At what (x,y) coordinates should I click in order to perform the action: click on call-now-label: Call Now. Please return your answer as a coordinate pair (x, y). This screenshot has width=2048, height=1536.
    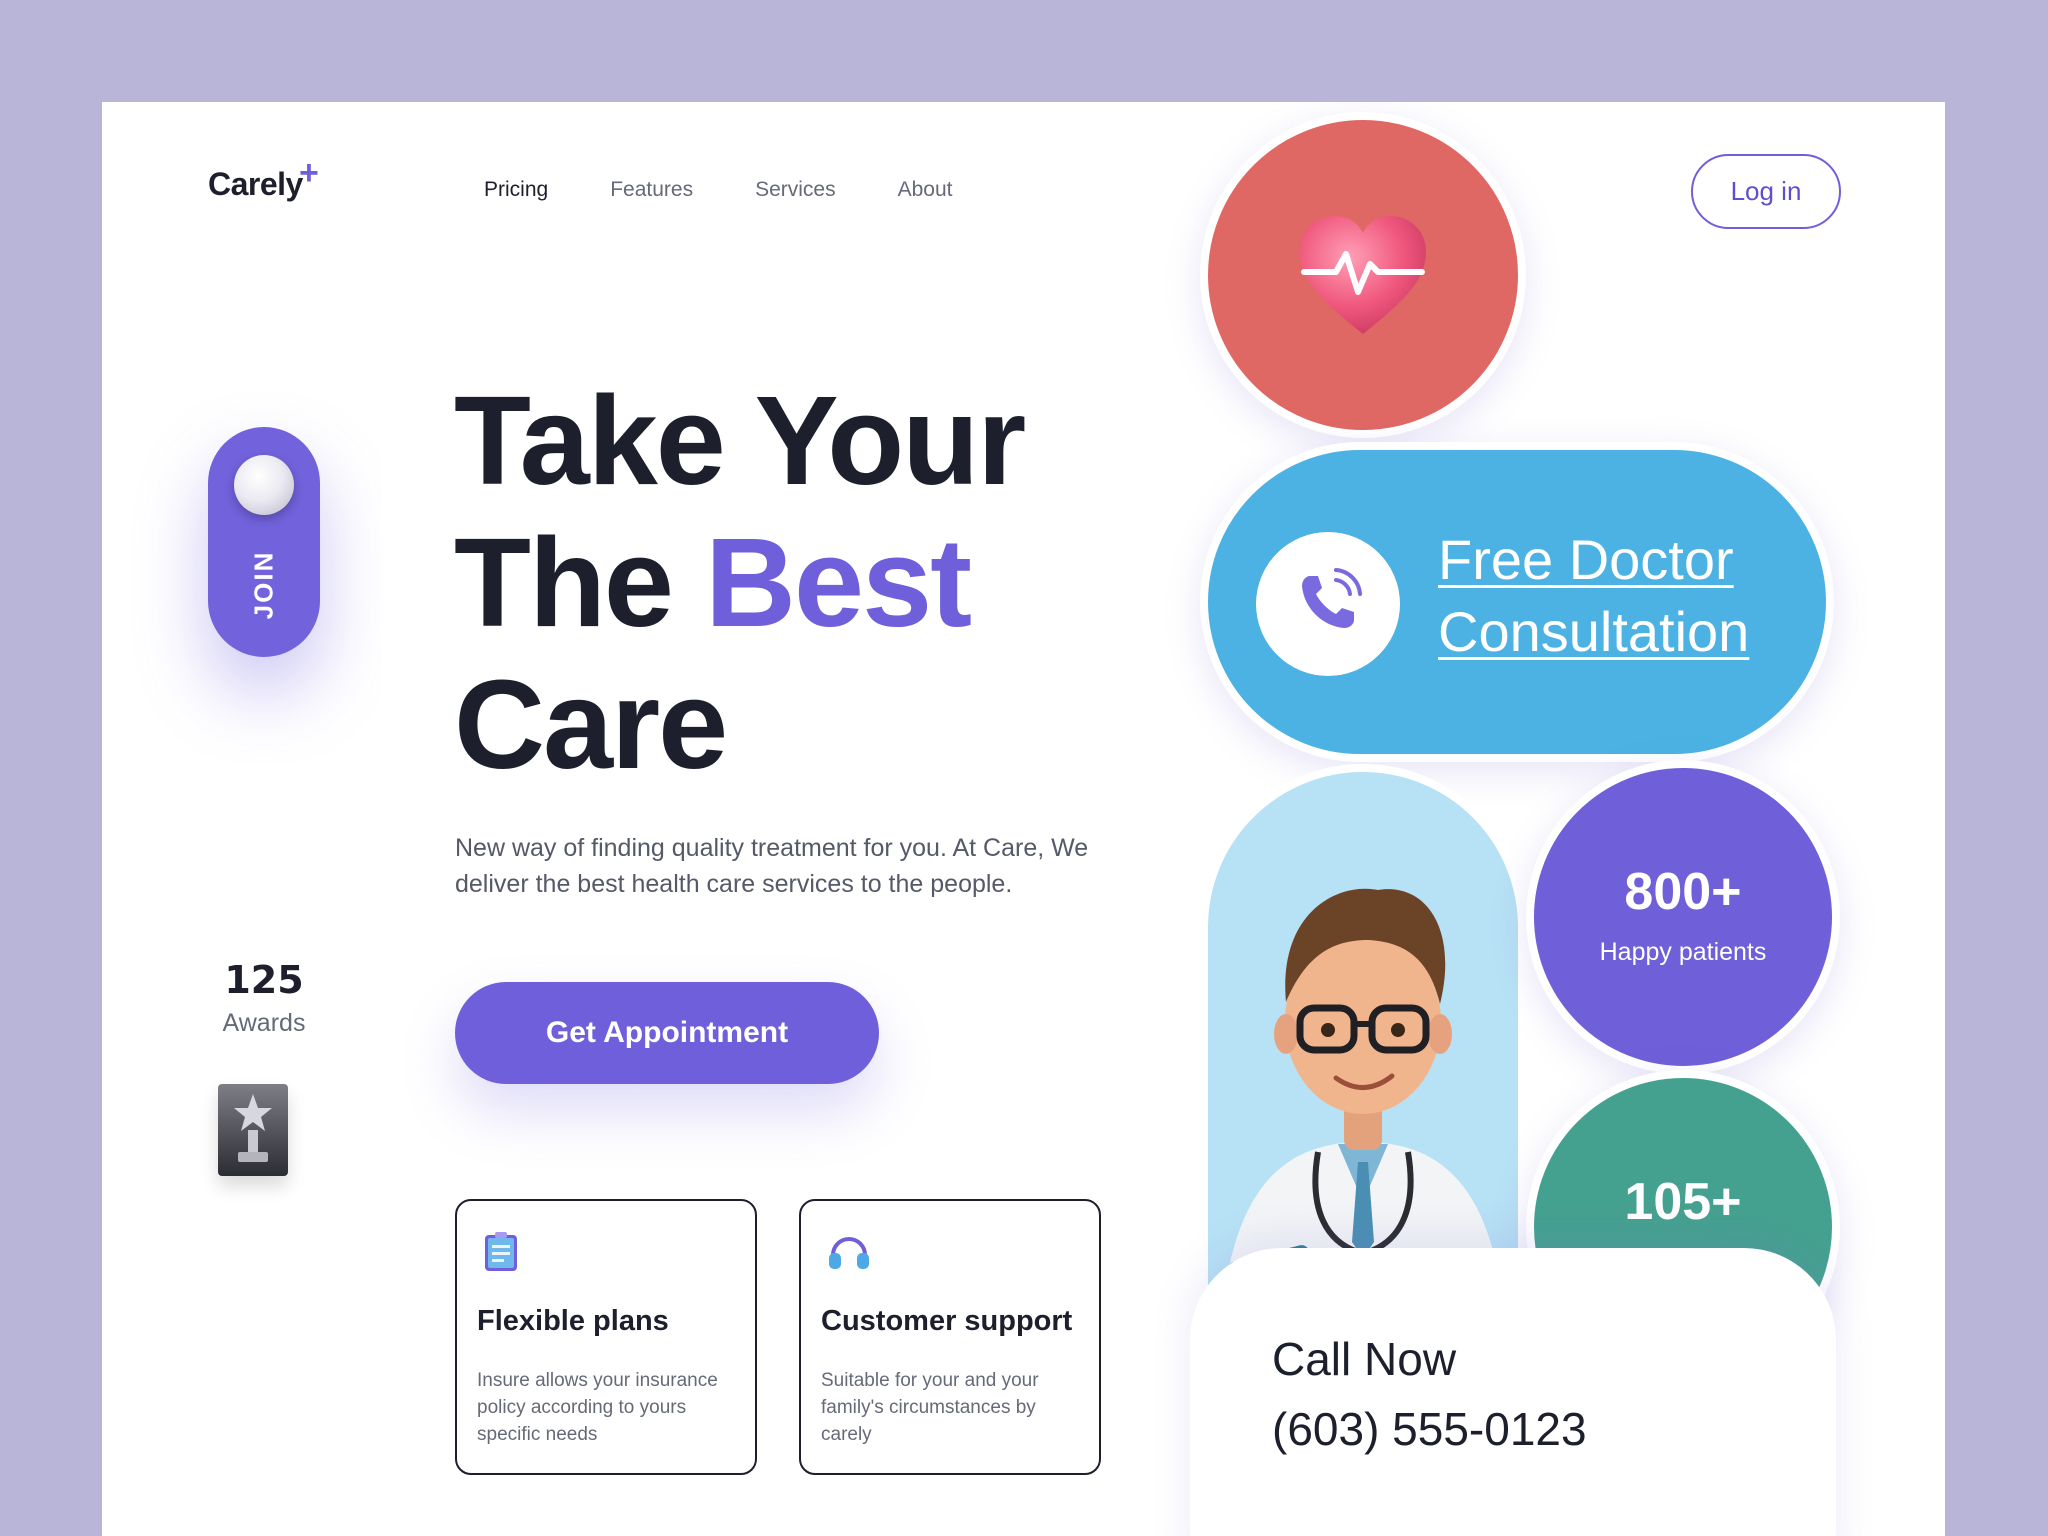
    Looking at the image, I should click on (1364, 1359).